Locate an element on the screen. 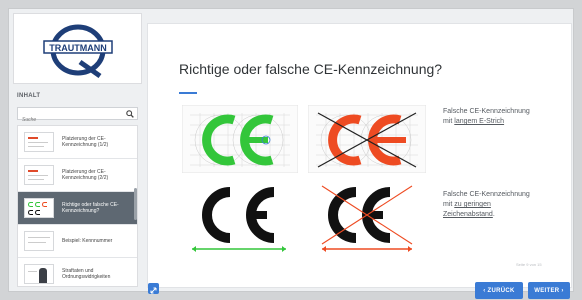  caption-link: zu geringen is located at coordinates (472, 204).